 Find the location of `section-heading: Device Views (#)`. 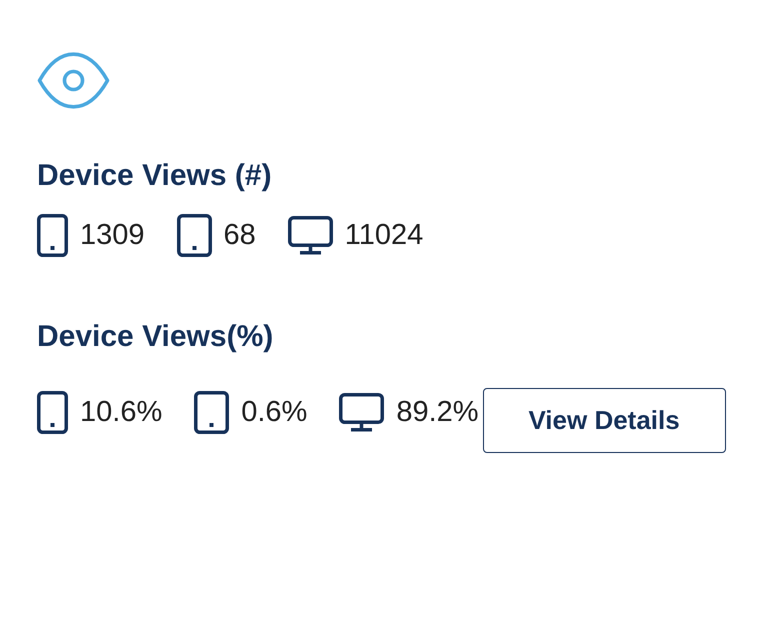

section-heading: Device Views (#) is located at coordinates (154, 176).